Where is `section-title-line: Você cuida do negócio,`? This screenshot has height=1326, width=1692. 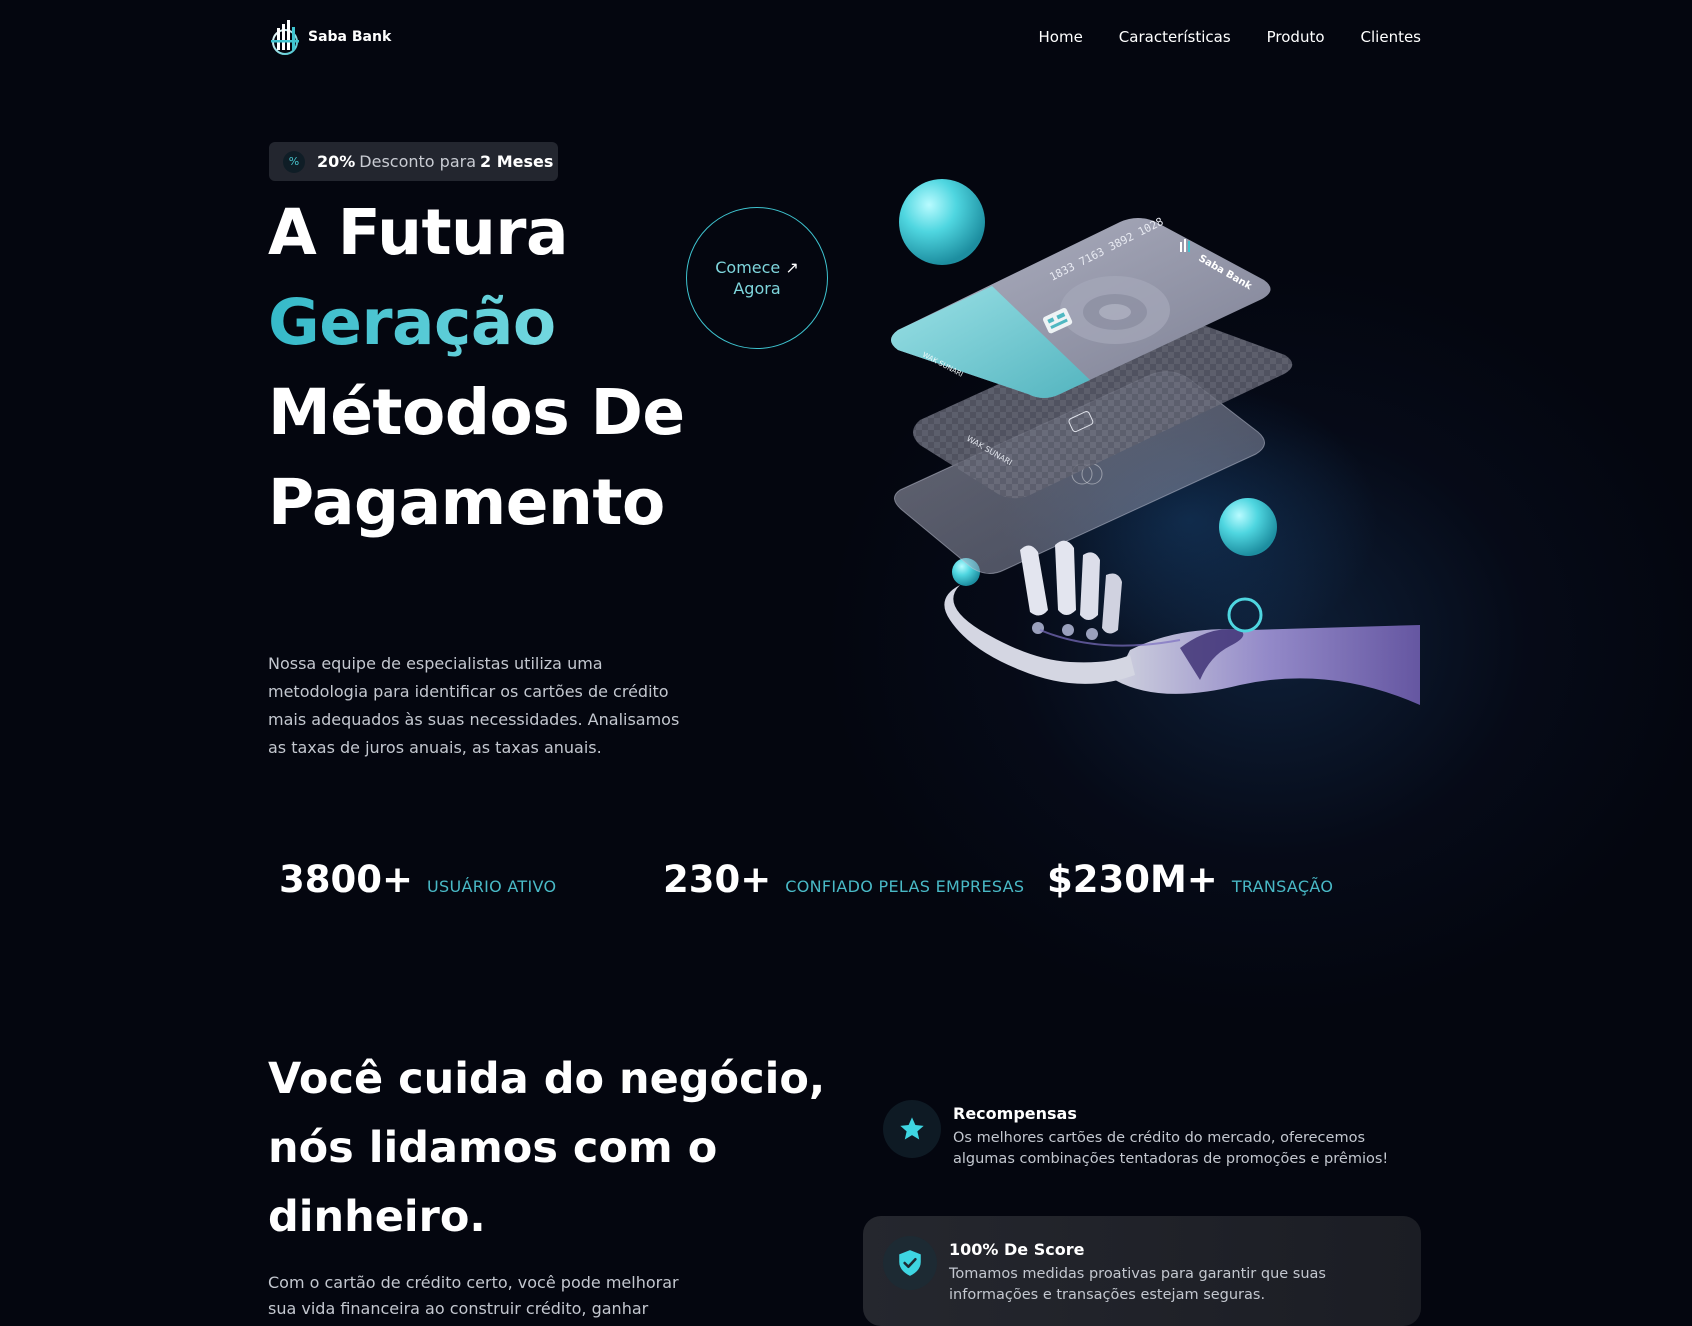
section-title-line: Você cuida do negócio, is located at coordinates (547, 1079).